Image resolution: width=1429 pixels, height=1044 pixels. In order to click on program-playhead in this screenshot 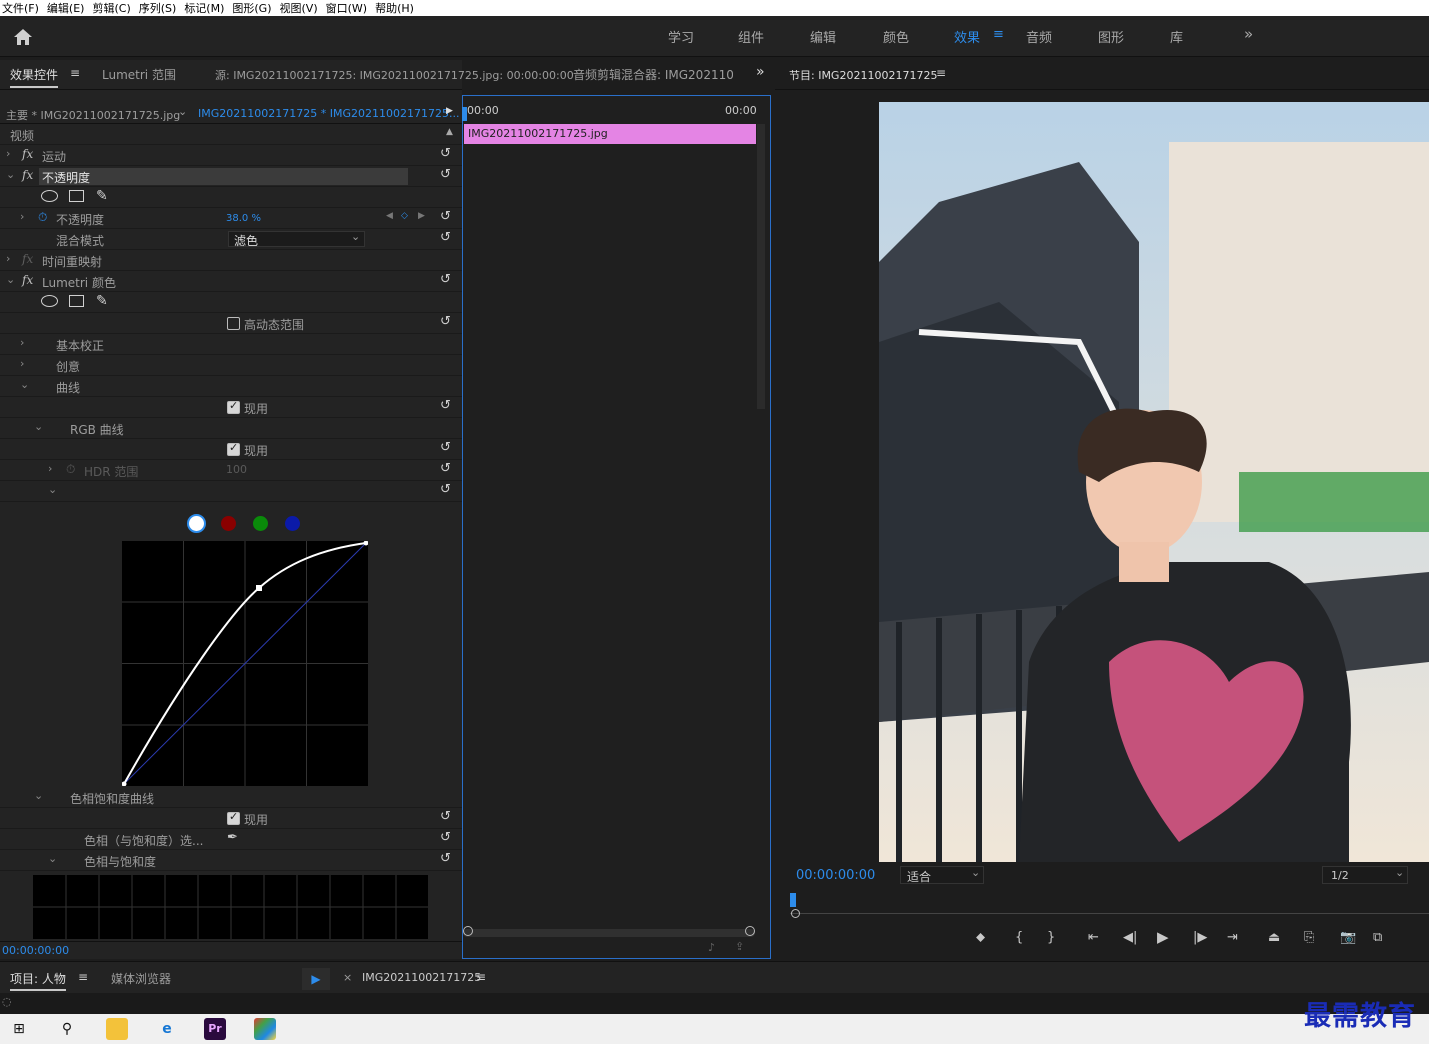, I will do `click(793, 900)`.